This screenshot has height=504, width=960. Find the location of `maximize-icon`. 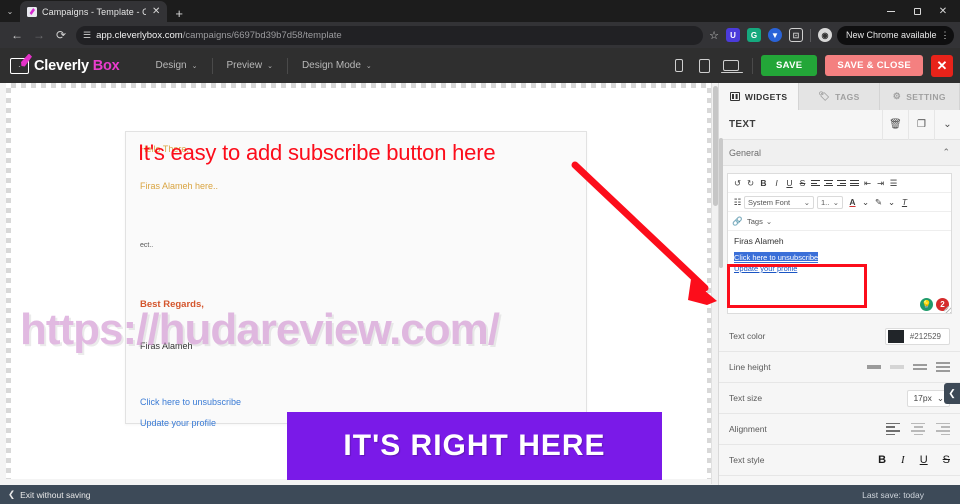

maximize-icon is located at coordinates (917, 11).